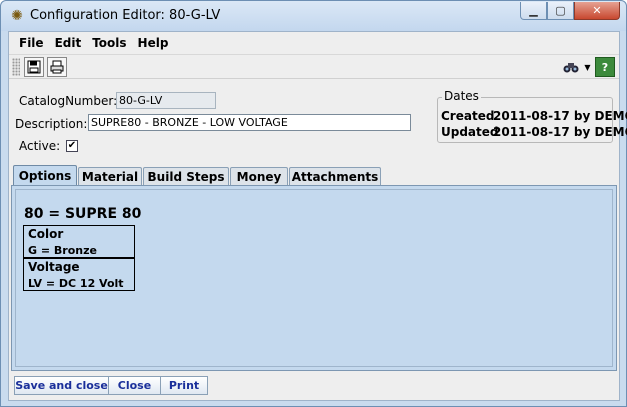 This screenshot has width=627, height=407. Describe the element at coordinates (461, 96) in the screenshot. I see `dates-legend: Dates` at that location.